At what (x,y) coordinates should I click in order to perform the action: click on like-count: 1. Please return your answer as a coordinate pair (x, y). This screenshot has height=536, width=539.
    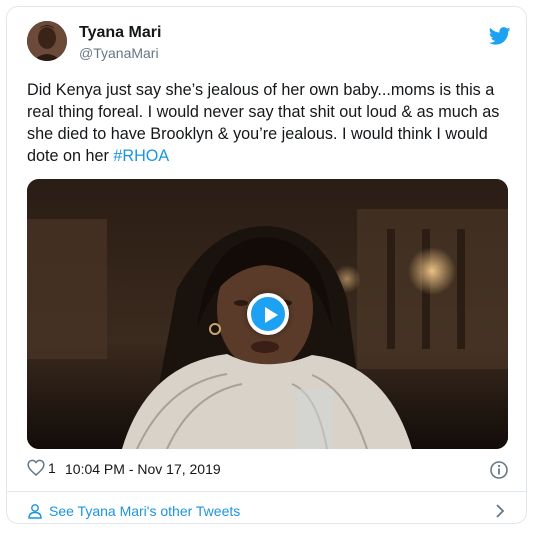
    Looking at the image, I should click on (52, 467).